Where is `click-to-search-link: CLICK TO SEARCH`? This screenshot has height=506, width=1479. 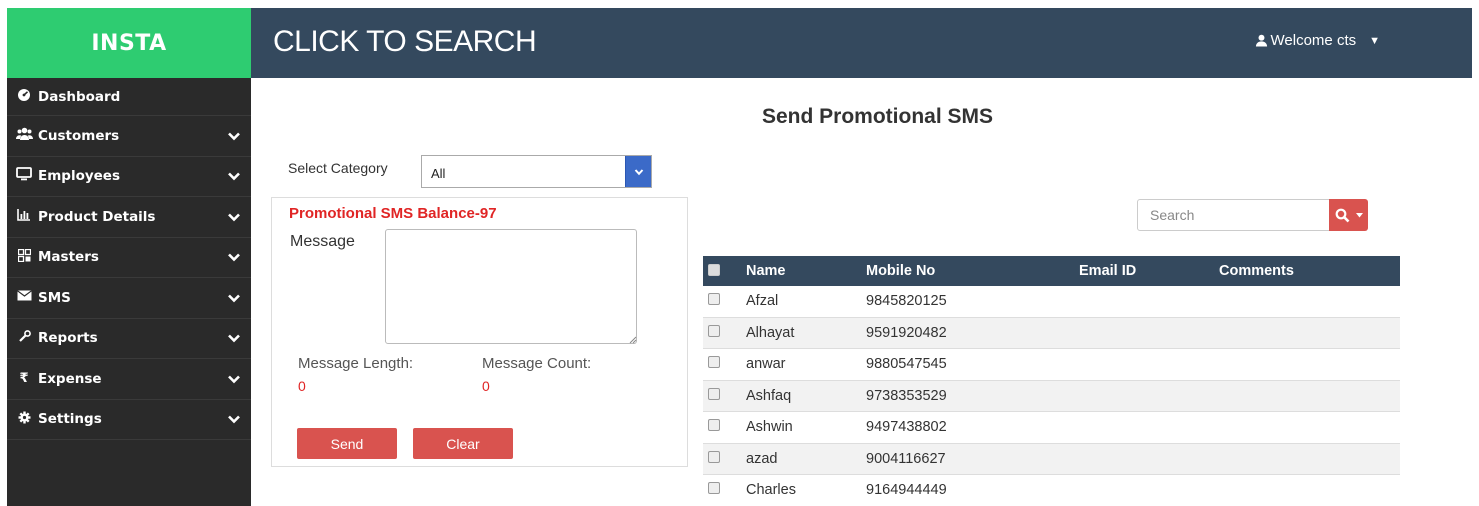
click-to-search-link: CLICK TO SEARCH is located at coordinates (405, 42).